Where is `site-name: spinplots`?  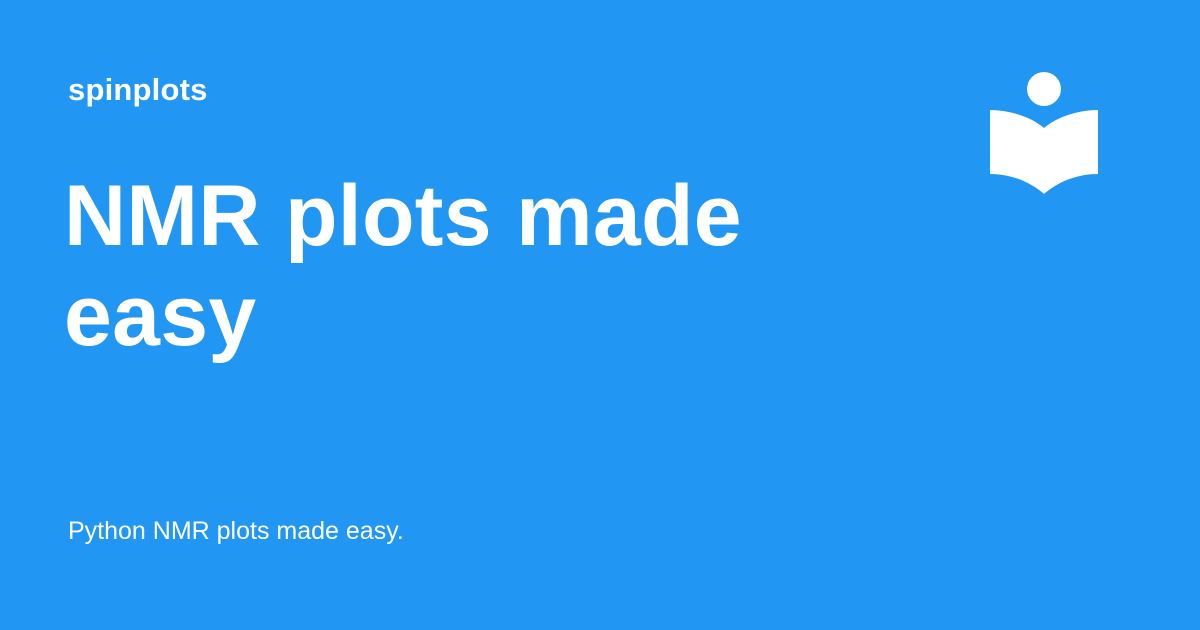 site-name: spinplots is located at coordinates (138, 89).